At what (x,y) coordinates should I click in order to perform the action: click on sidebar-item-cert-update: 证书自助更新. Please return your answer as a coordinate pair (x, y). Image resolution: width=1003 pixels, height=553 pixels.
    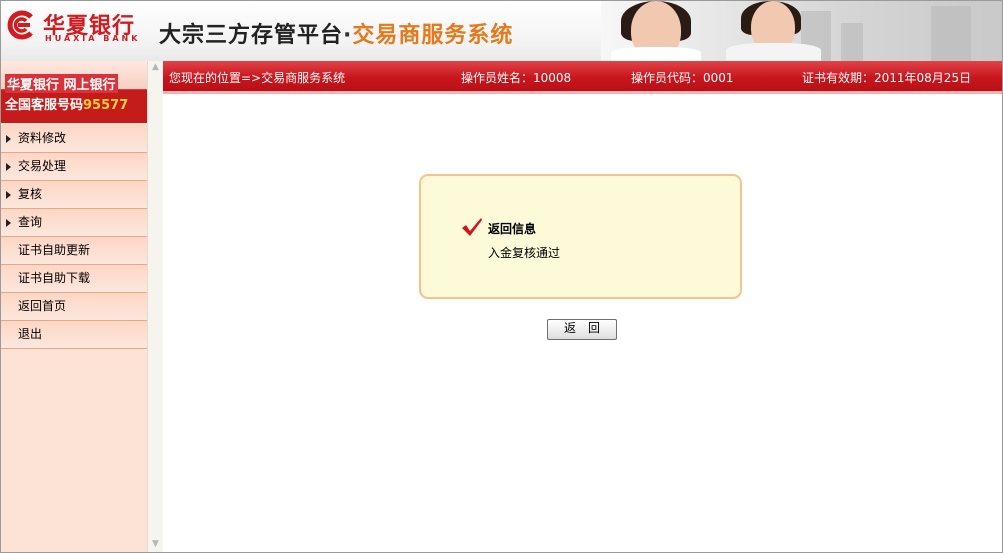
    Looking at the image, I should click on (74, 251).